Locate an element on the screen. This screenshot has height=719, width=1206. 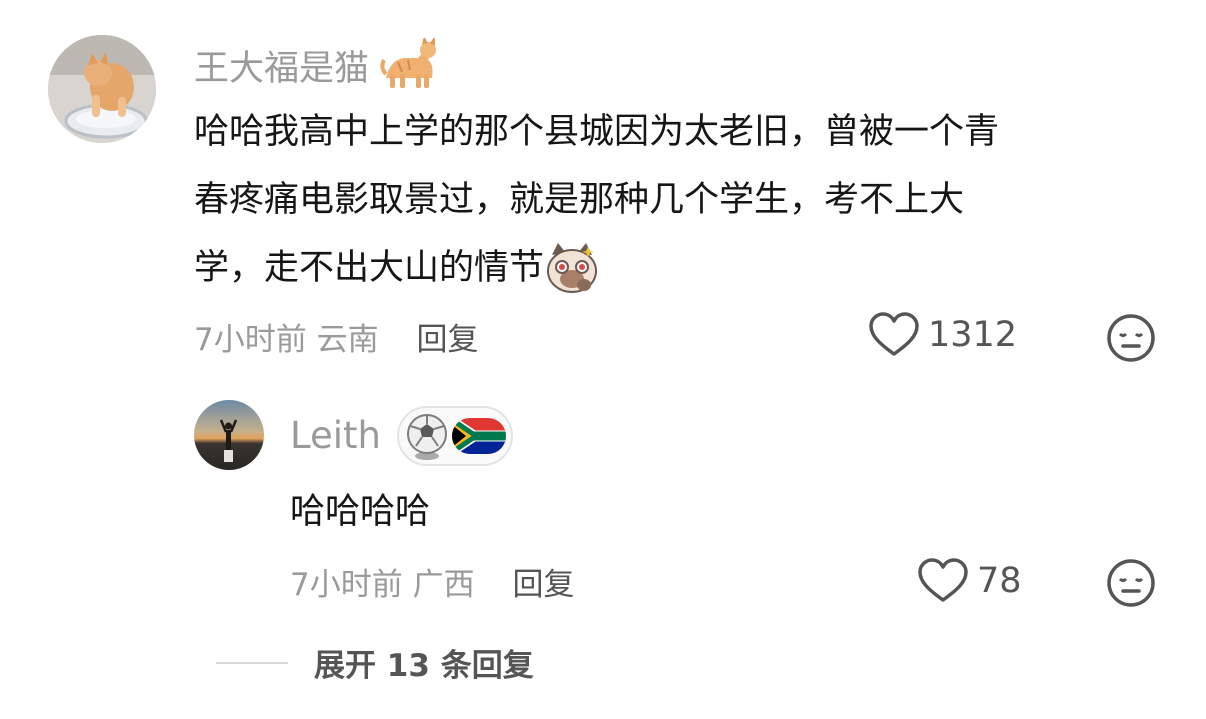
reply-reply-button: 回复 is located at coordinates (543, 585).